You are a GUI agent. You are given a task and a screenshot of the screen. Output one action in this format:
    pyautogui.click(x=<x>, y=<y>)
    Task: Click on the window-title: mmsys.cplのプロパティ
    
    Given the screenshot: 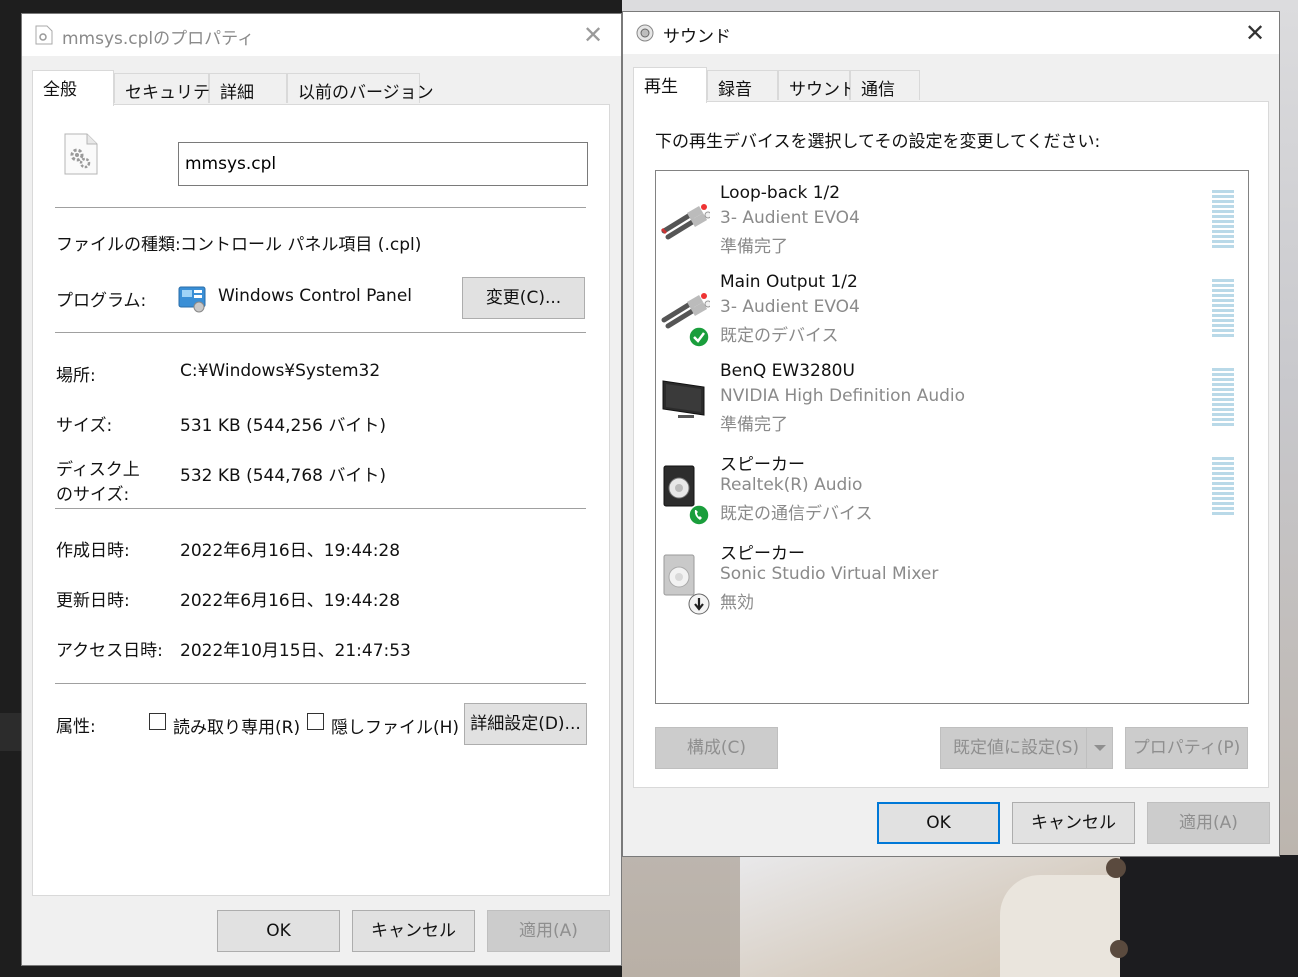 What is the action you would take?
    pyautogui.click(x=158, y=39)
    